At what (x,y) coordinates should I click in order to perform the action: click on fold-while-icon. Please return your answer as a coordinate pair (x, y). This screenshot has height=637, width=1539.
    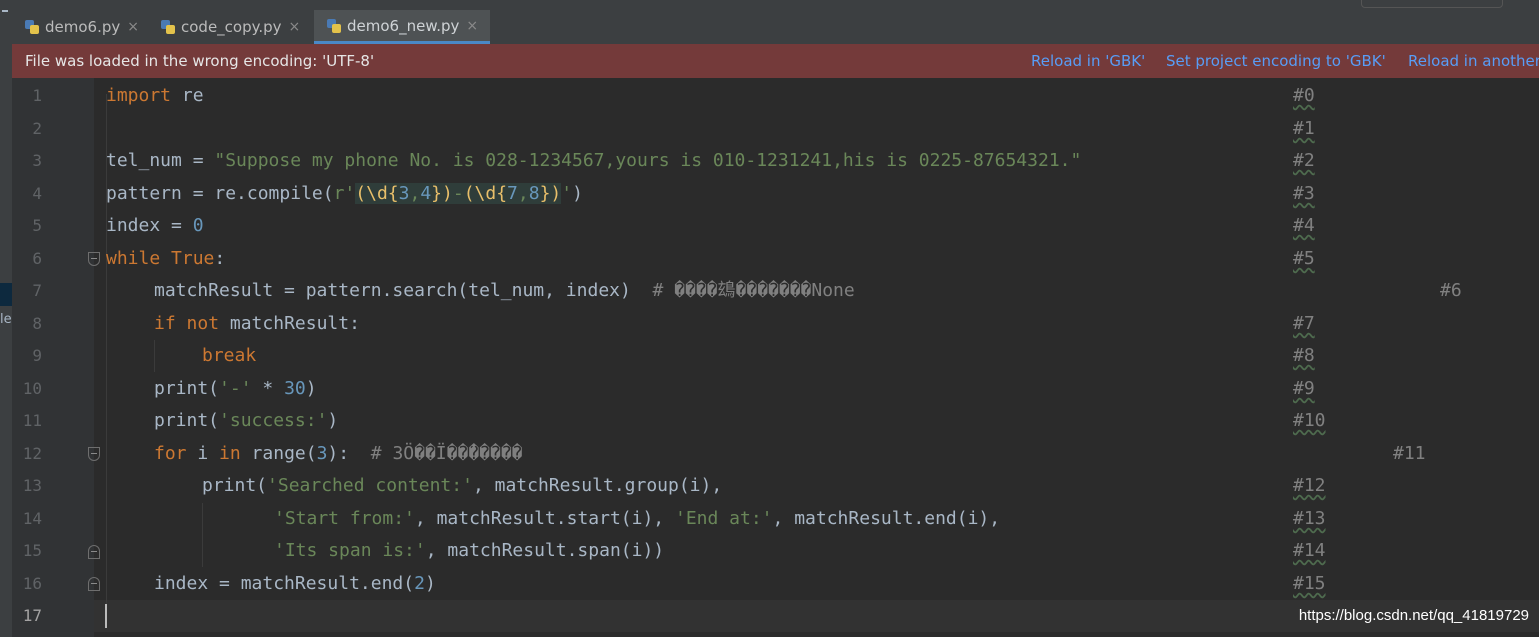
    Looking at the image, I should click on (94, 259).